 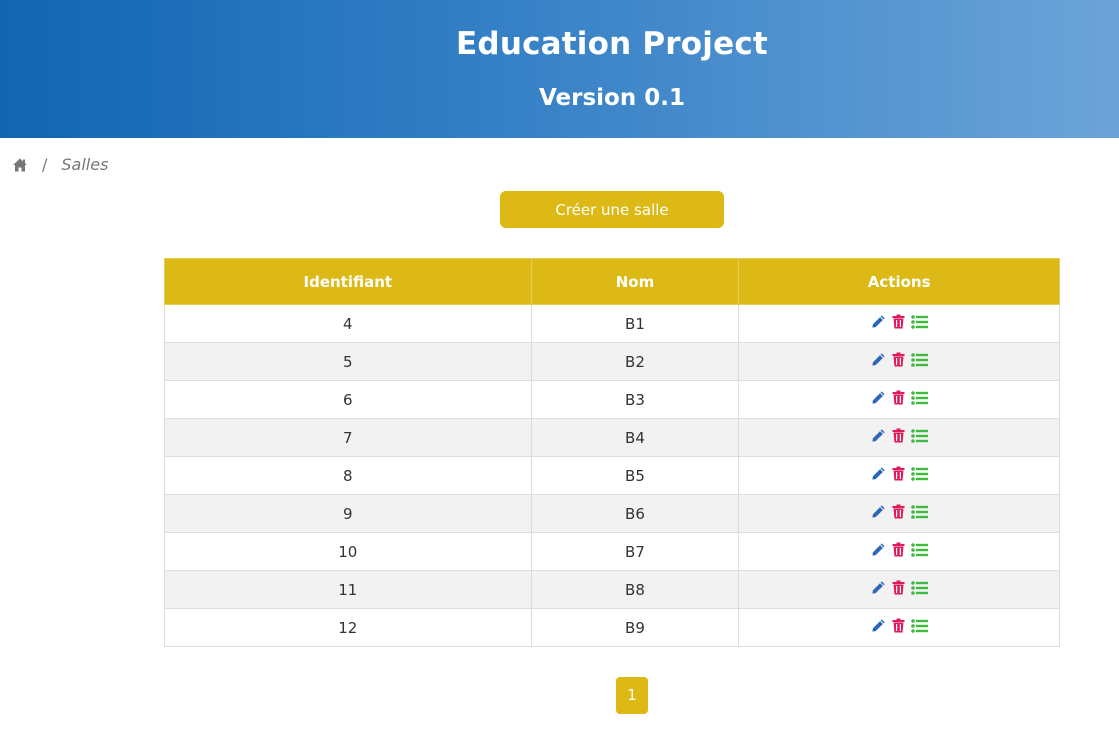 What do you see at coordinates (348, 361) in the screenshot?
I see `cell-identifiant: 5` at bounding box center [348, 361].